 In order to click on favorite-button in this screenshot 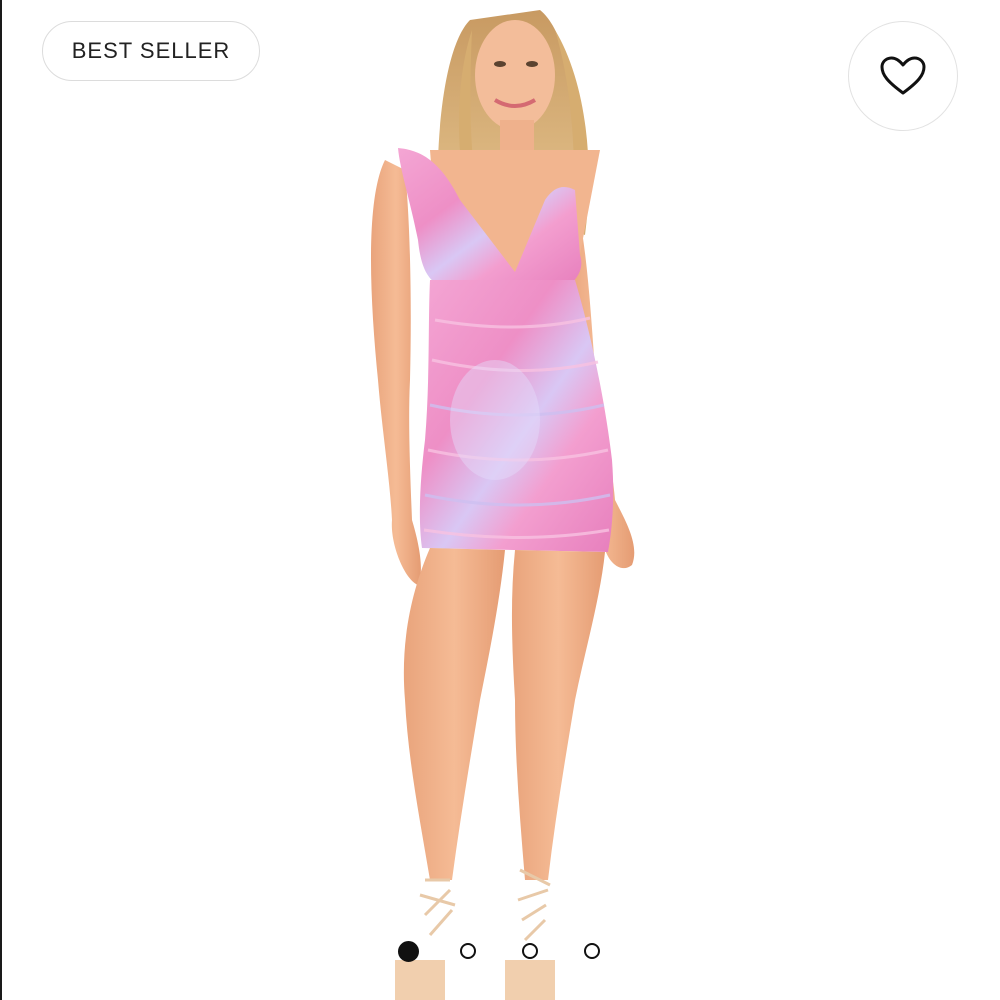, I will do `click(903, 76)`.